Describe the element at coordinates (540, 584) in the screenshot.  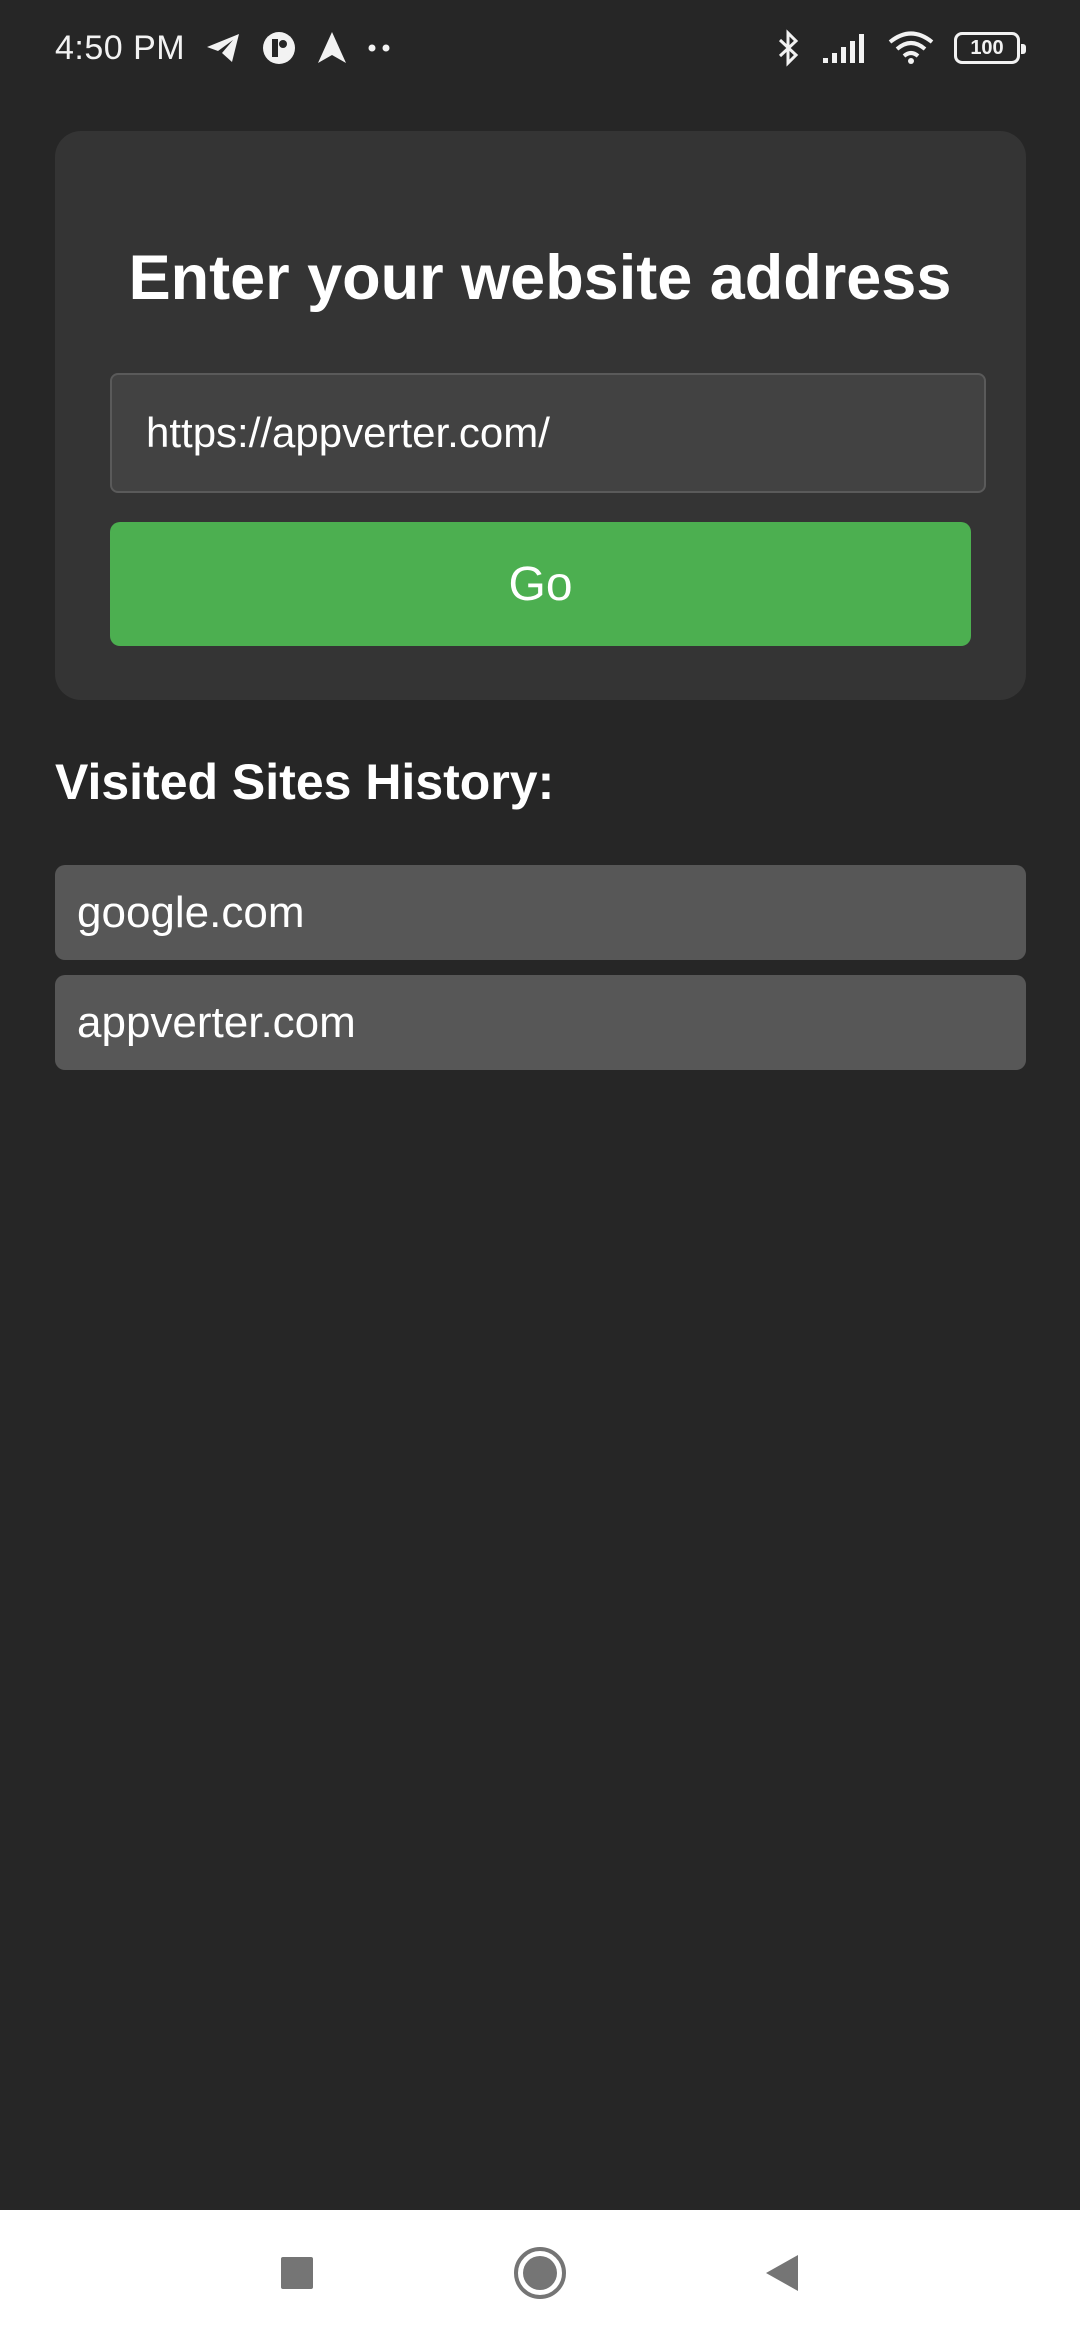
I see `go-button: Go` at that location.